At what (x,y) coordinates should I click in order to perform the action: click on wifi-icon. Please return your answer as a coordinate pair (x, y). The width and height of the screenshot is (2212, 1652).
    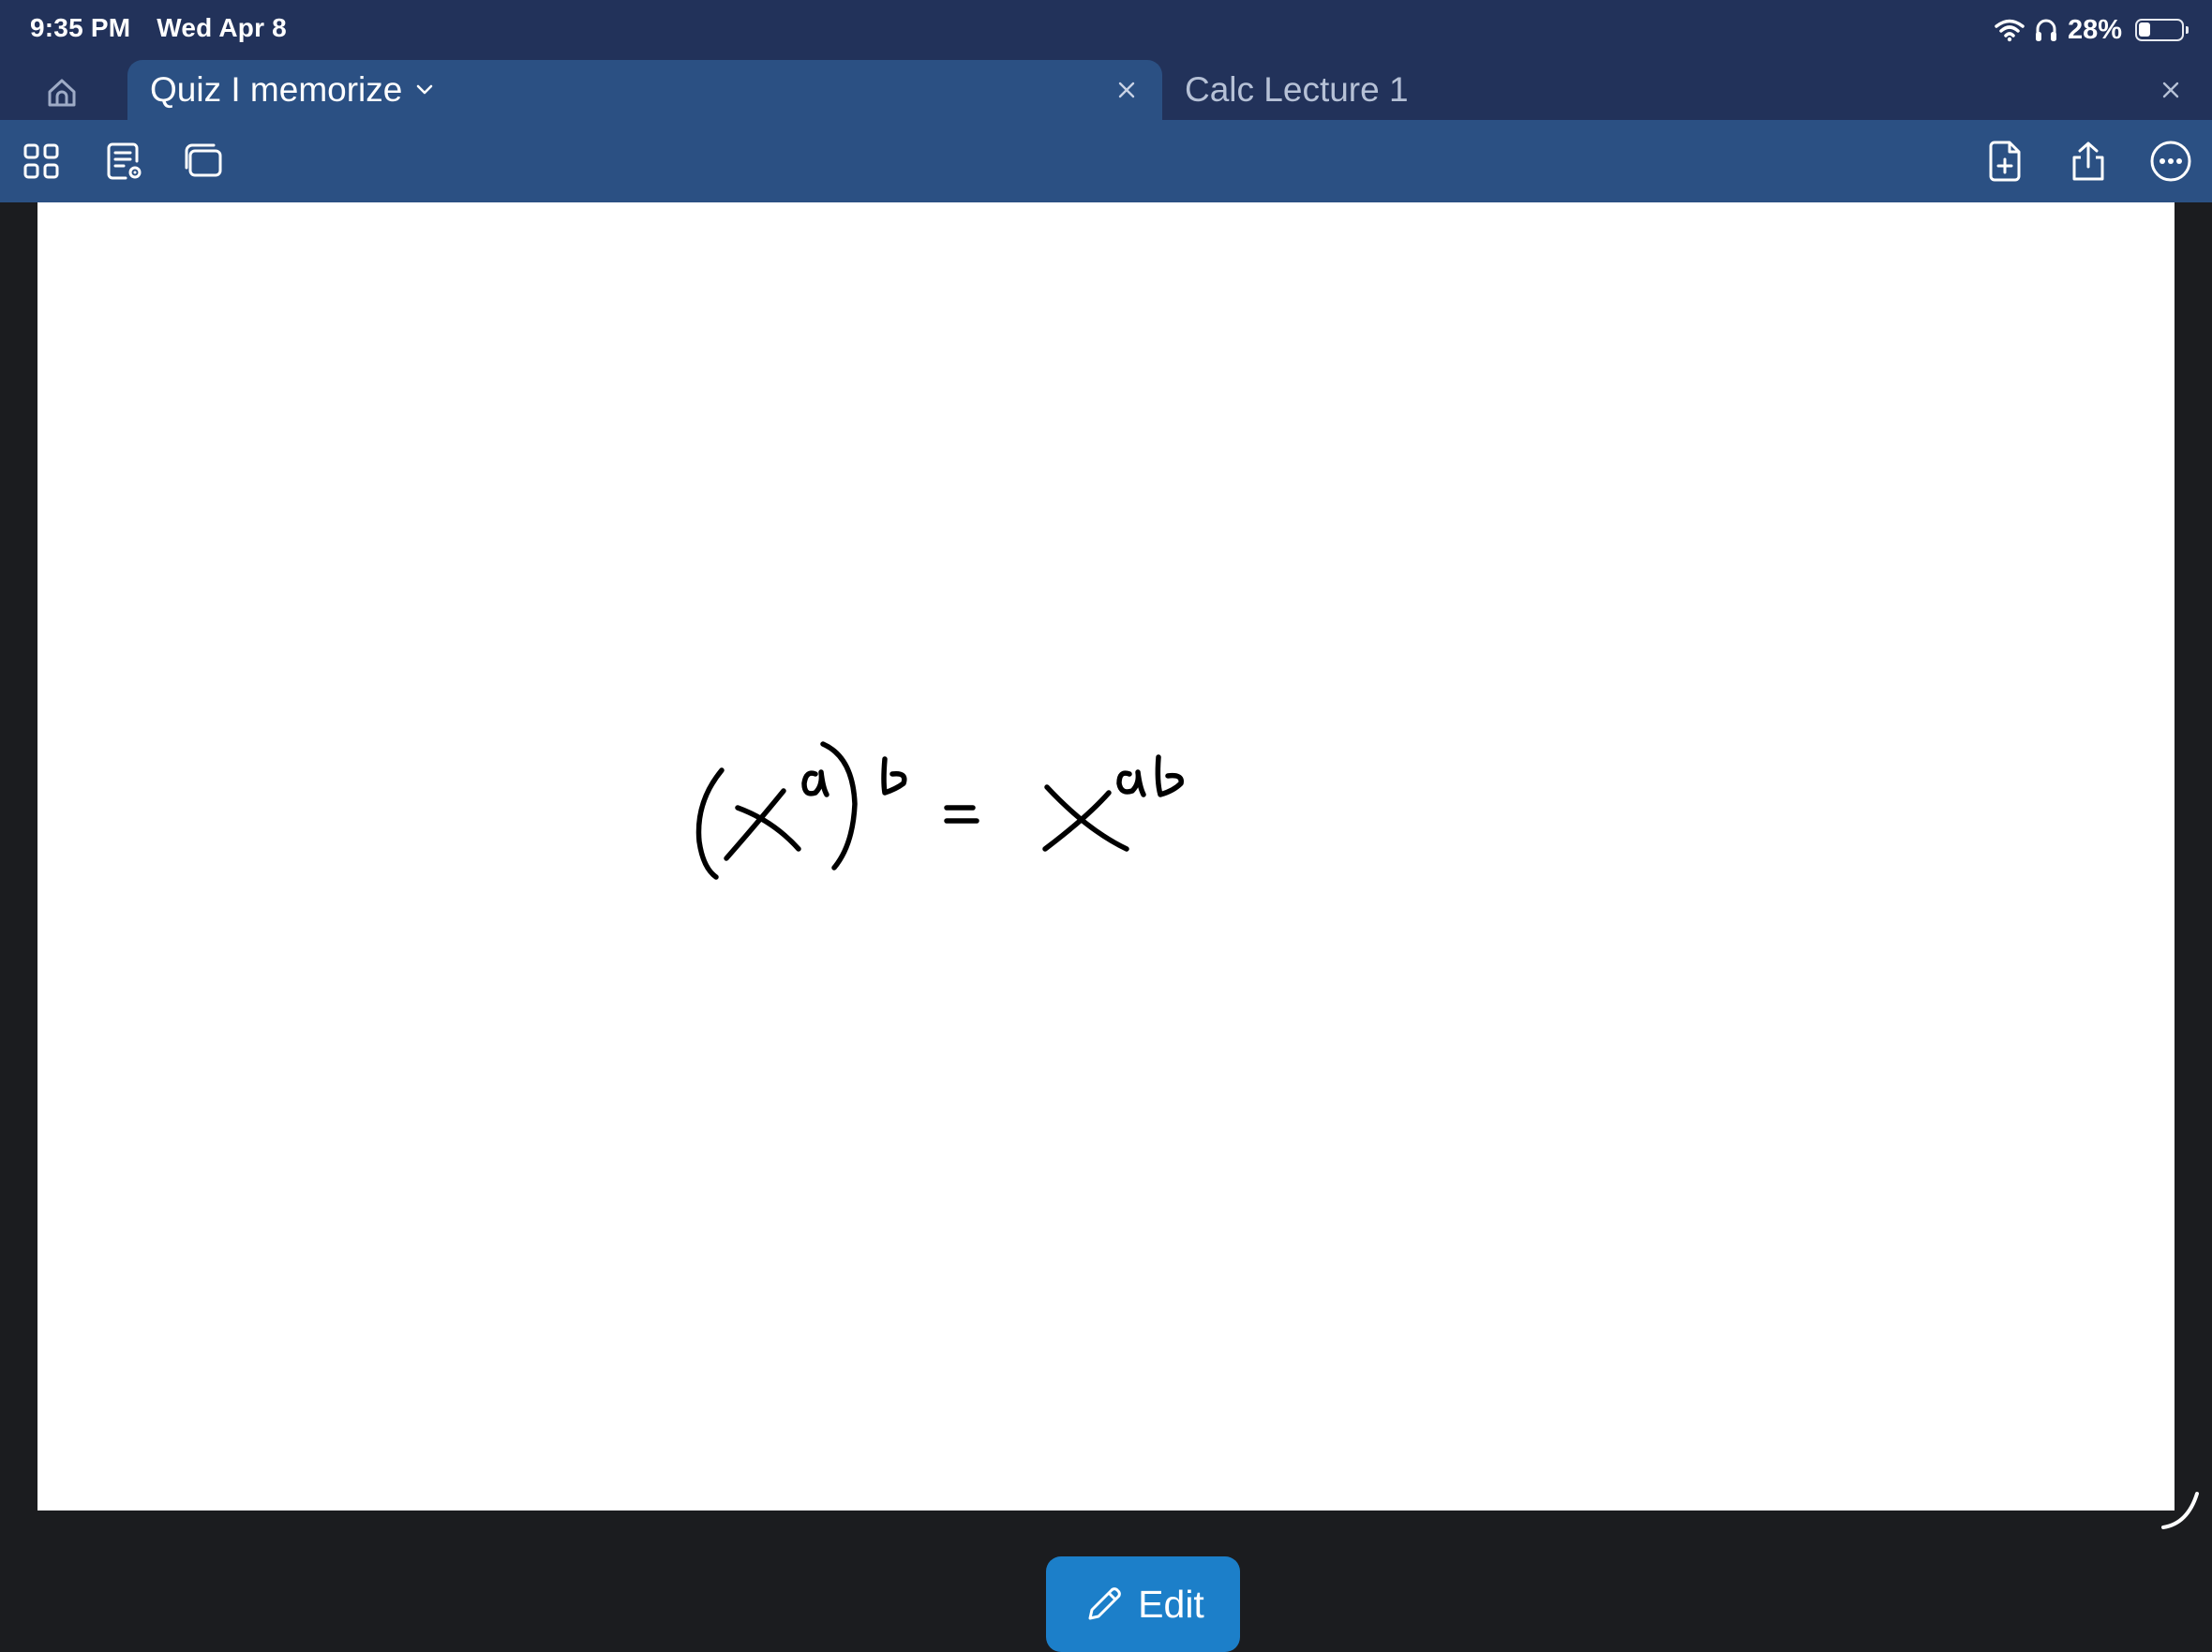
    Looking at the image, I should click on (2010, 30).